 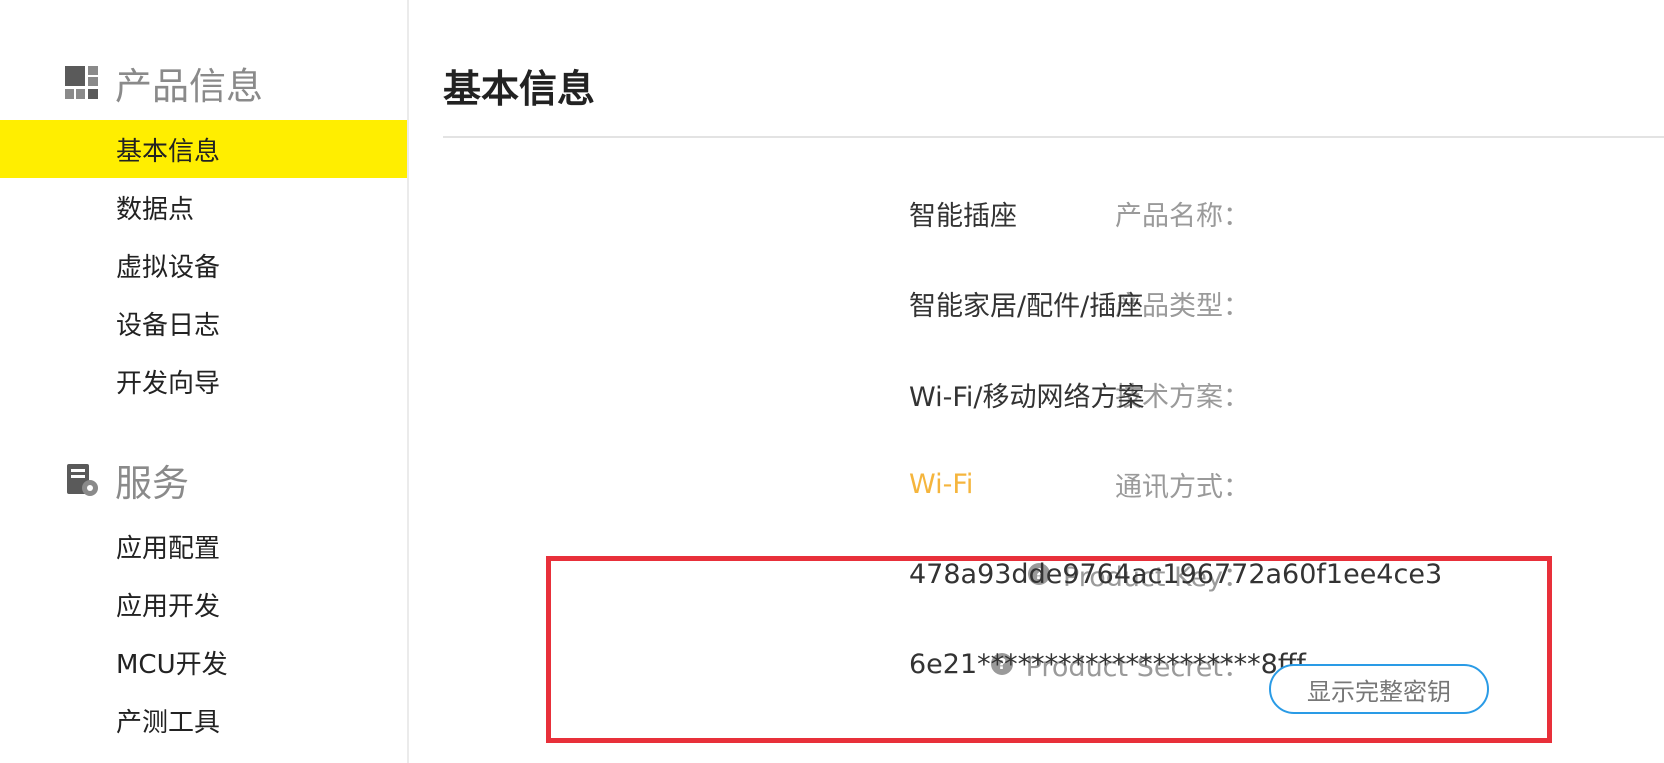 What do you see at coordinates (203, 149) in the screenshot?
I see `sidebar-item-basic-info: 基本信息` at bounding box center [203, 149].